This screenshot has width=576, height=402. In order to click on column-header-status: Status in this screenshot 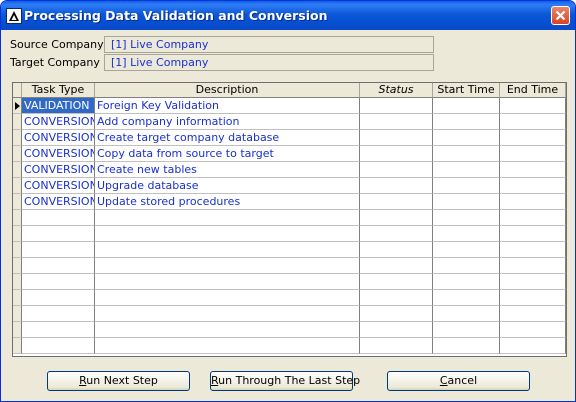, I will do `click(396, 90)`.